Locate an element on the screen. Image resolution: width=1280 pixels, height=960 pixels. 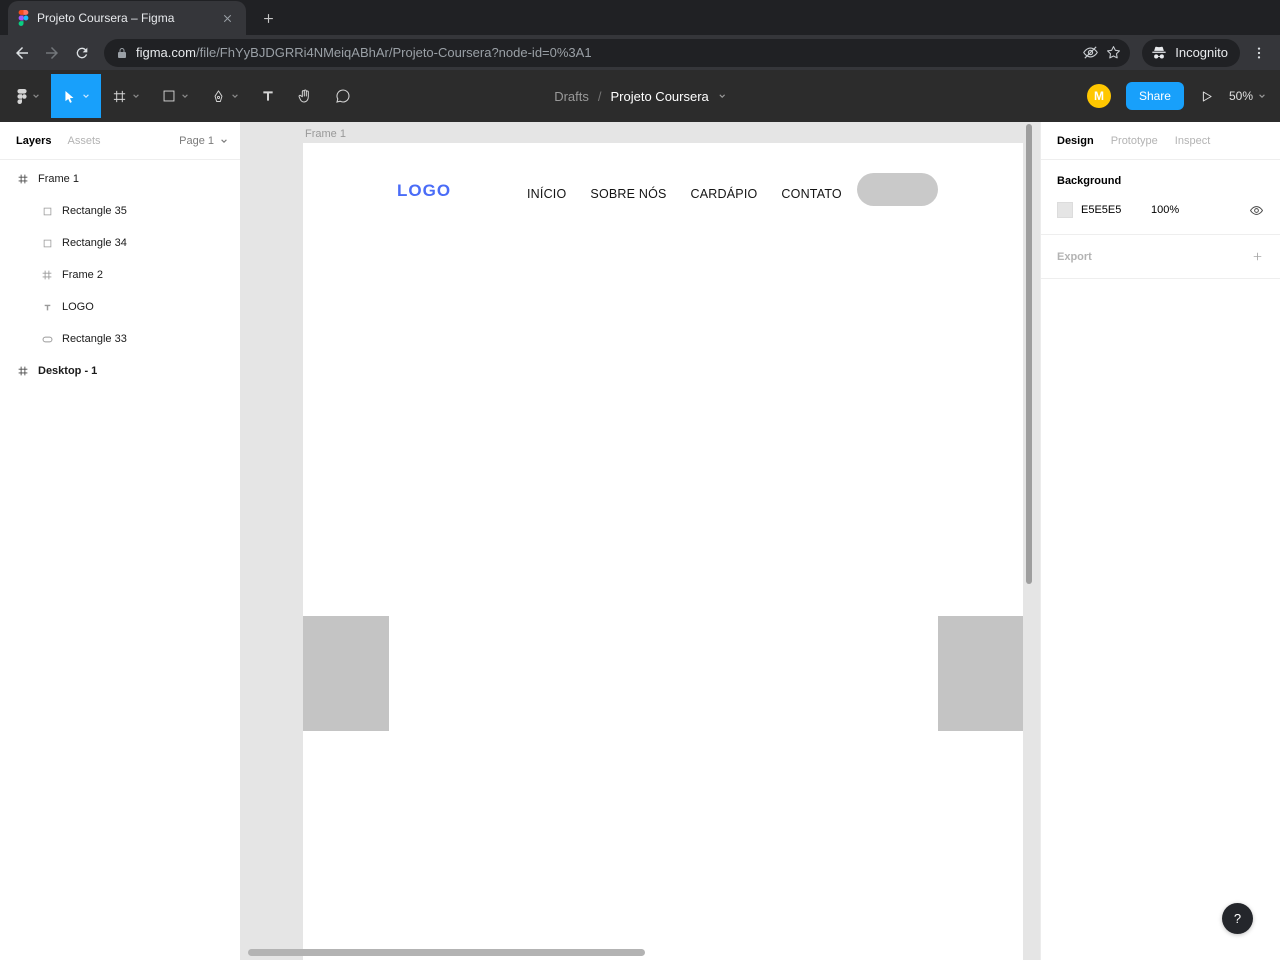
add-export-icon is located at coordinates (1257, 256).